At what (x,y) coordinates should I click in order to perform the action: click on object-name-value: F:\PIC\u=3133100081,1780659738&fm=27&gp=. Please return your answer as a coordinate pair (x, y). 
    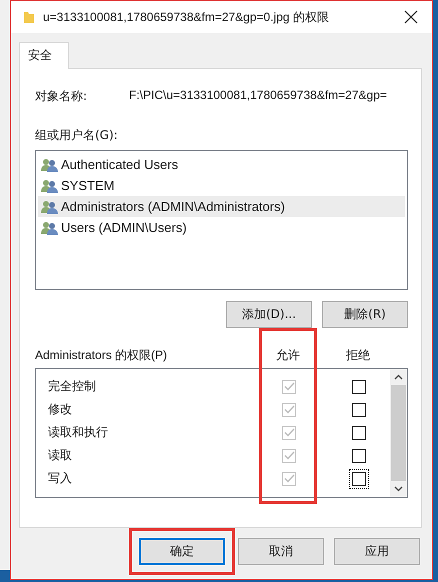
    Looking at the image, I should click on (258, 96).